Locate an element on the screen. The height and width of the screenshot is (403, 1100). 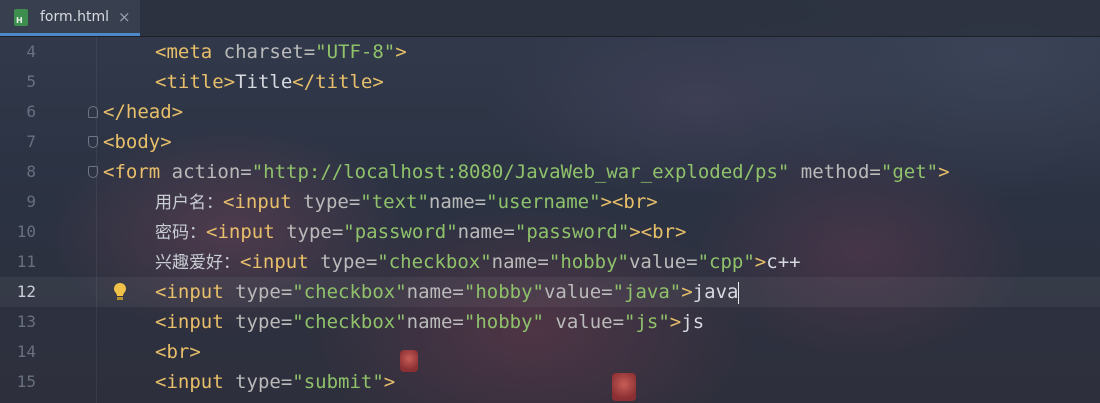
line-number: 4 is located at coordinates (31, 51).